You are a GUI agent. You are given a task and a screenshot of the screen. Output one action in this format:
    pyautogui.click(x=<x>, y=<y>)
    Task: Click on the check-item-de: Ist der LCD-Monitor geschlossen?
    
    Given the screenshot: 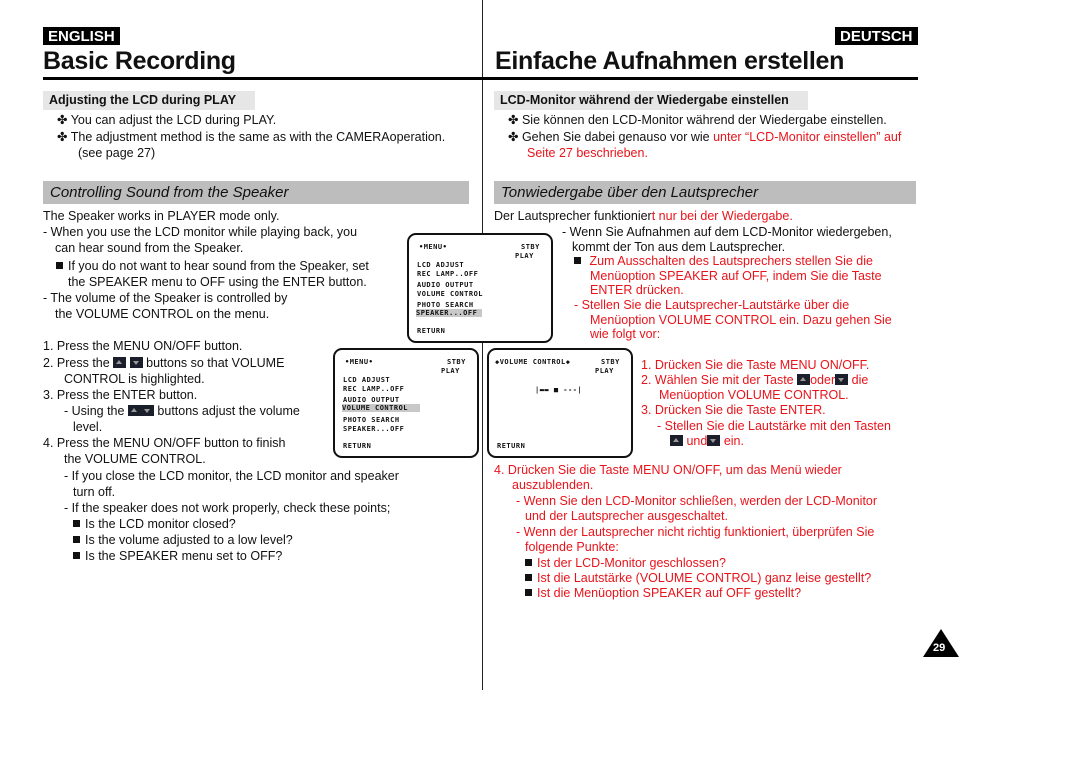 What is the action you would take?
    pyautogui.click(x=625, y=564)
    